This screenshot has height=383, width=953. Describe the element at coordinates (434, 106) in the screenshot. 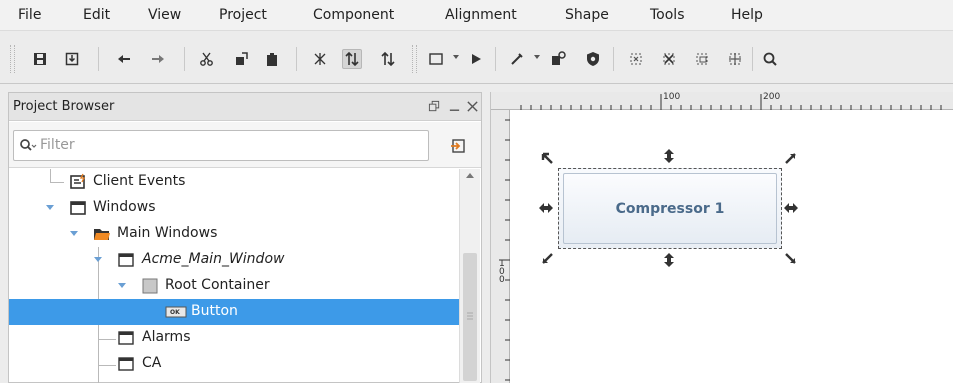

I see `restore-icon` at that location.